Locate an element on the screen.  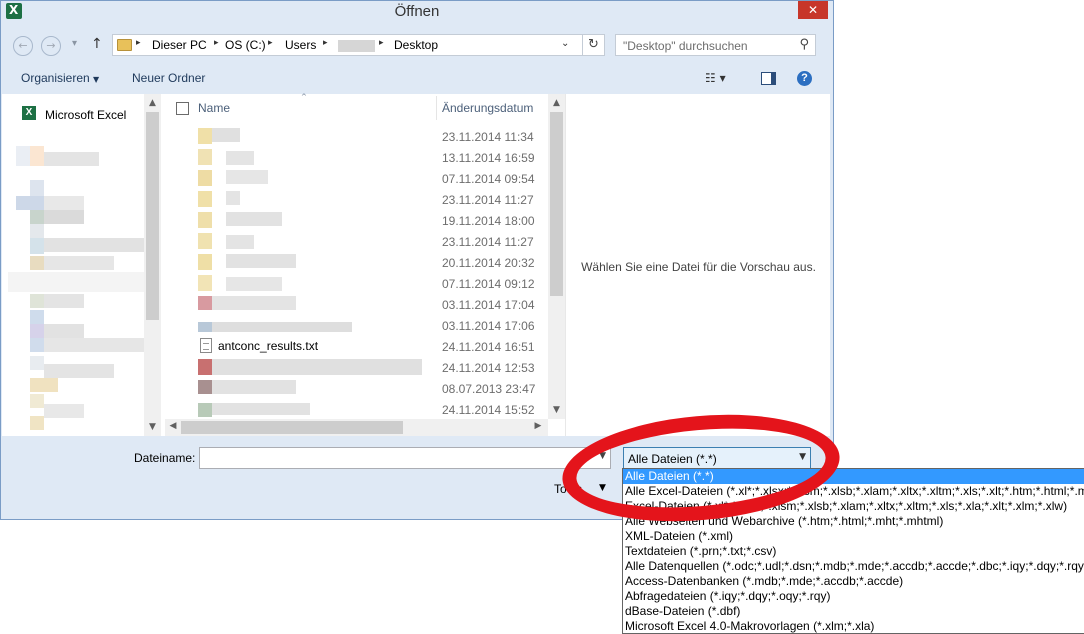
organize-arrow-icon: ▼ is located at coordinates (96, 79).